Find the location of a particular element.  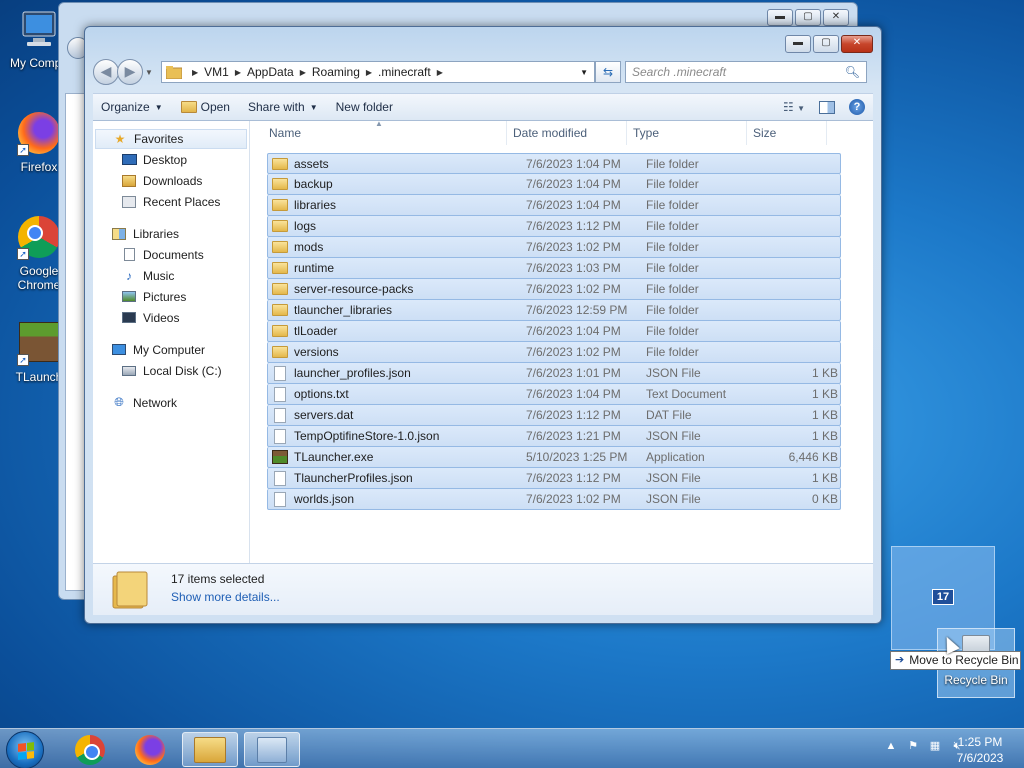

back-button: ◀ is located at coordinates (106, 72).